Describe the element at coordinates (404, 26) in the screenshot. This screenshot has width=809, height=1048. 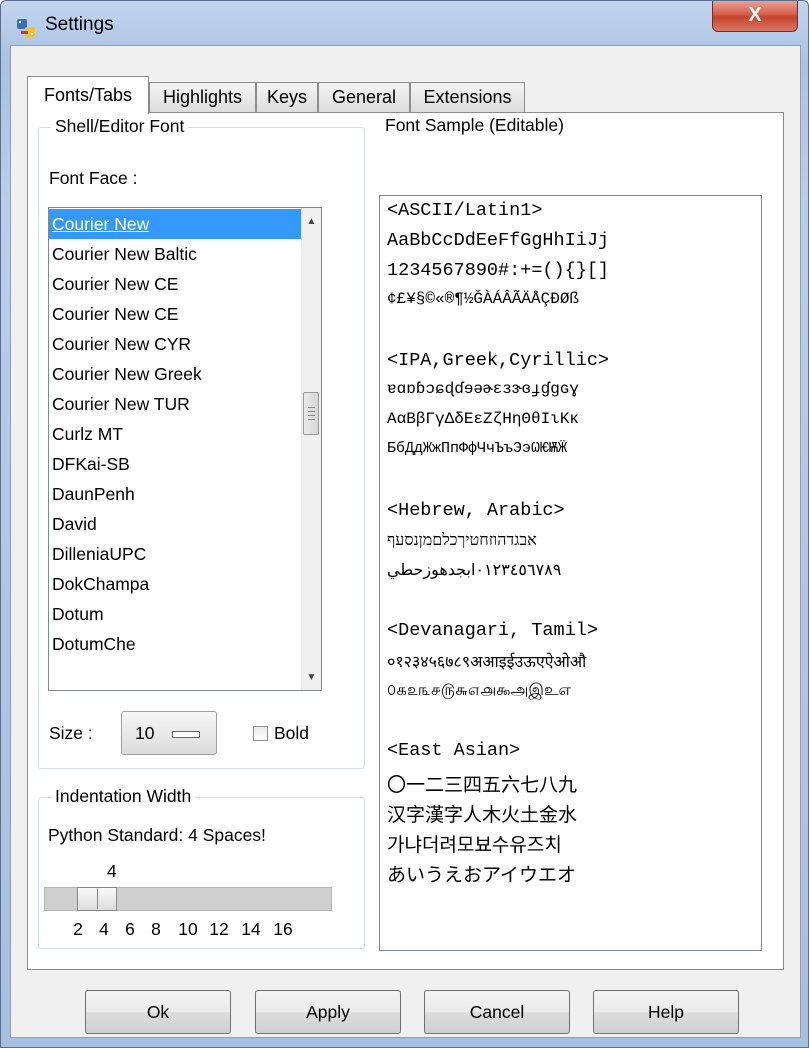
I see `title-bar: Settings X` at that location.